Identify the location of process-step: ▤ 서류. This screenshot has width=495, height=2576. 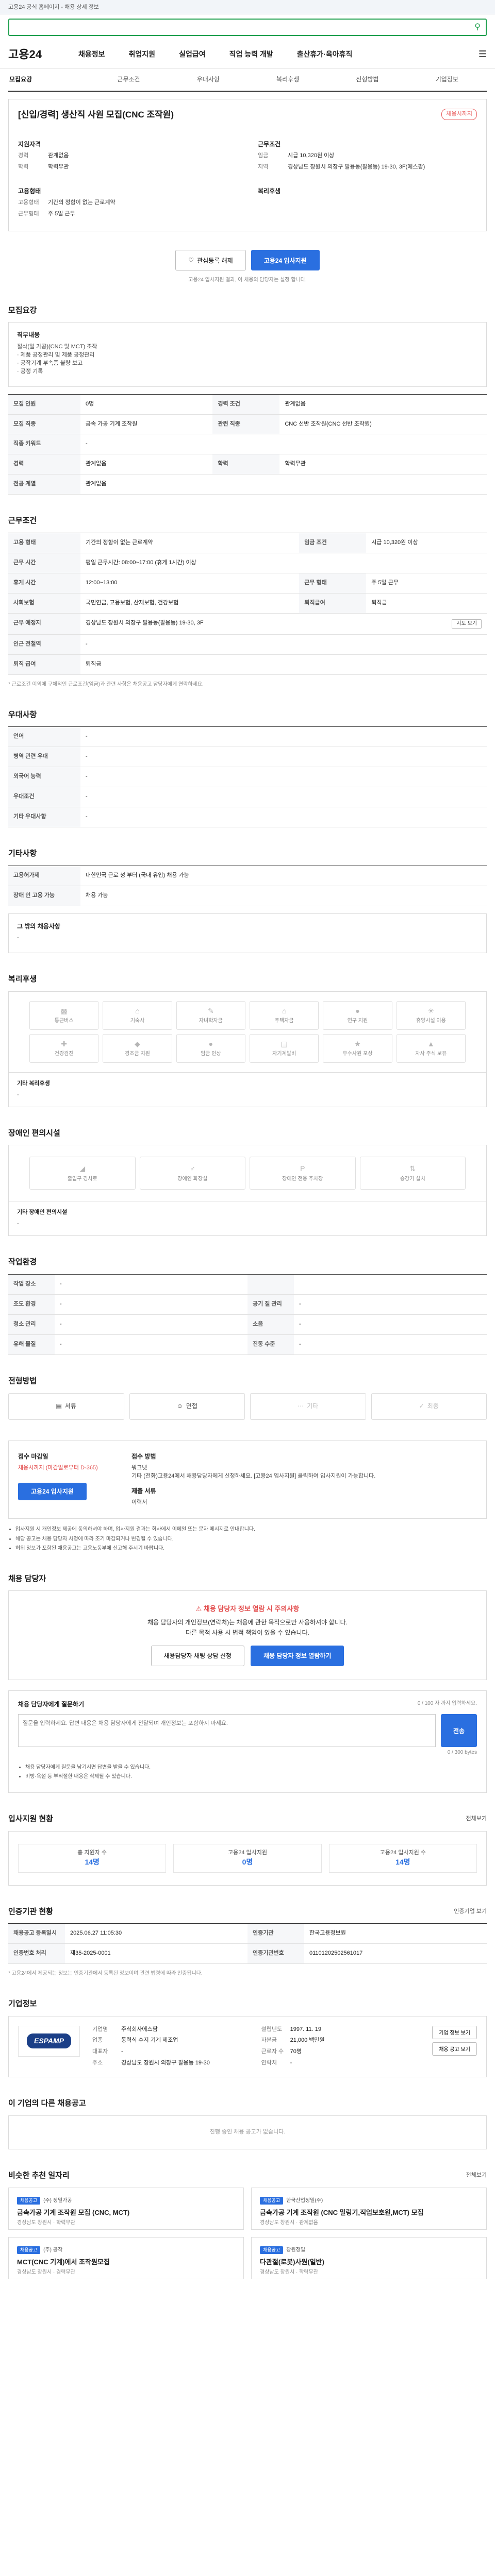
(66, 1406).